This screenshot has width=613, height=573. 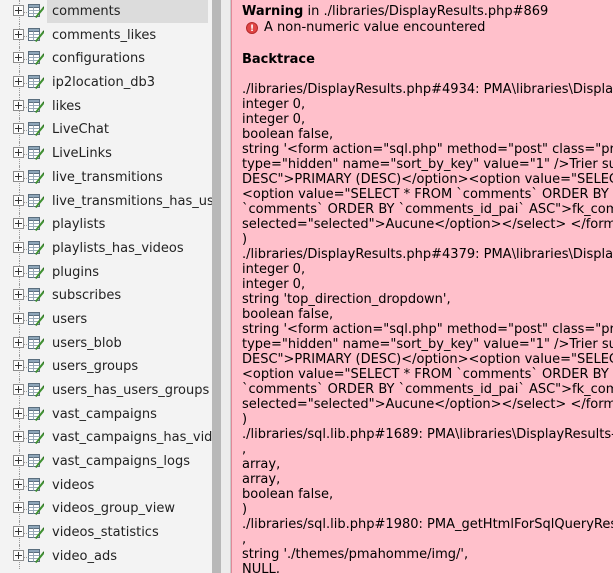 I want to click on nav-table-item: subscribes, so click(x=106, y=296).